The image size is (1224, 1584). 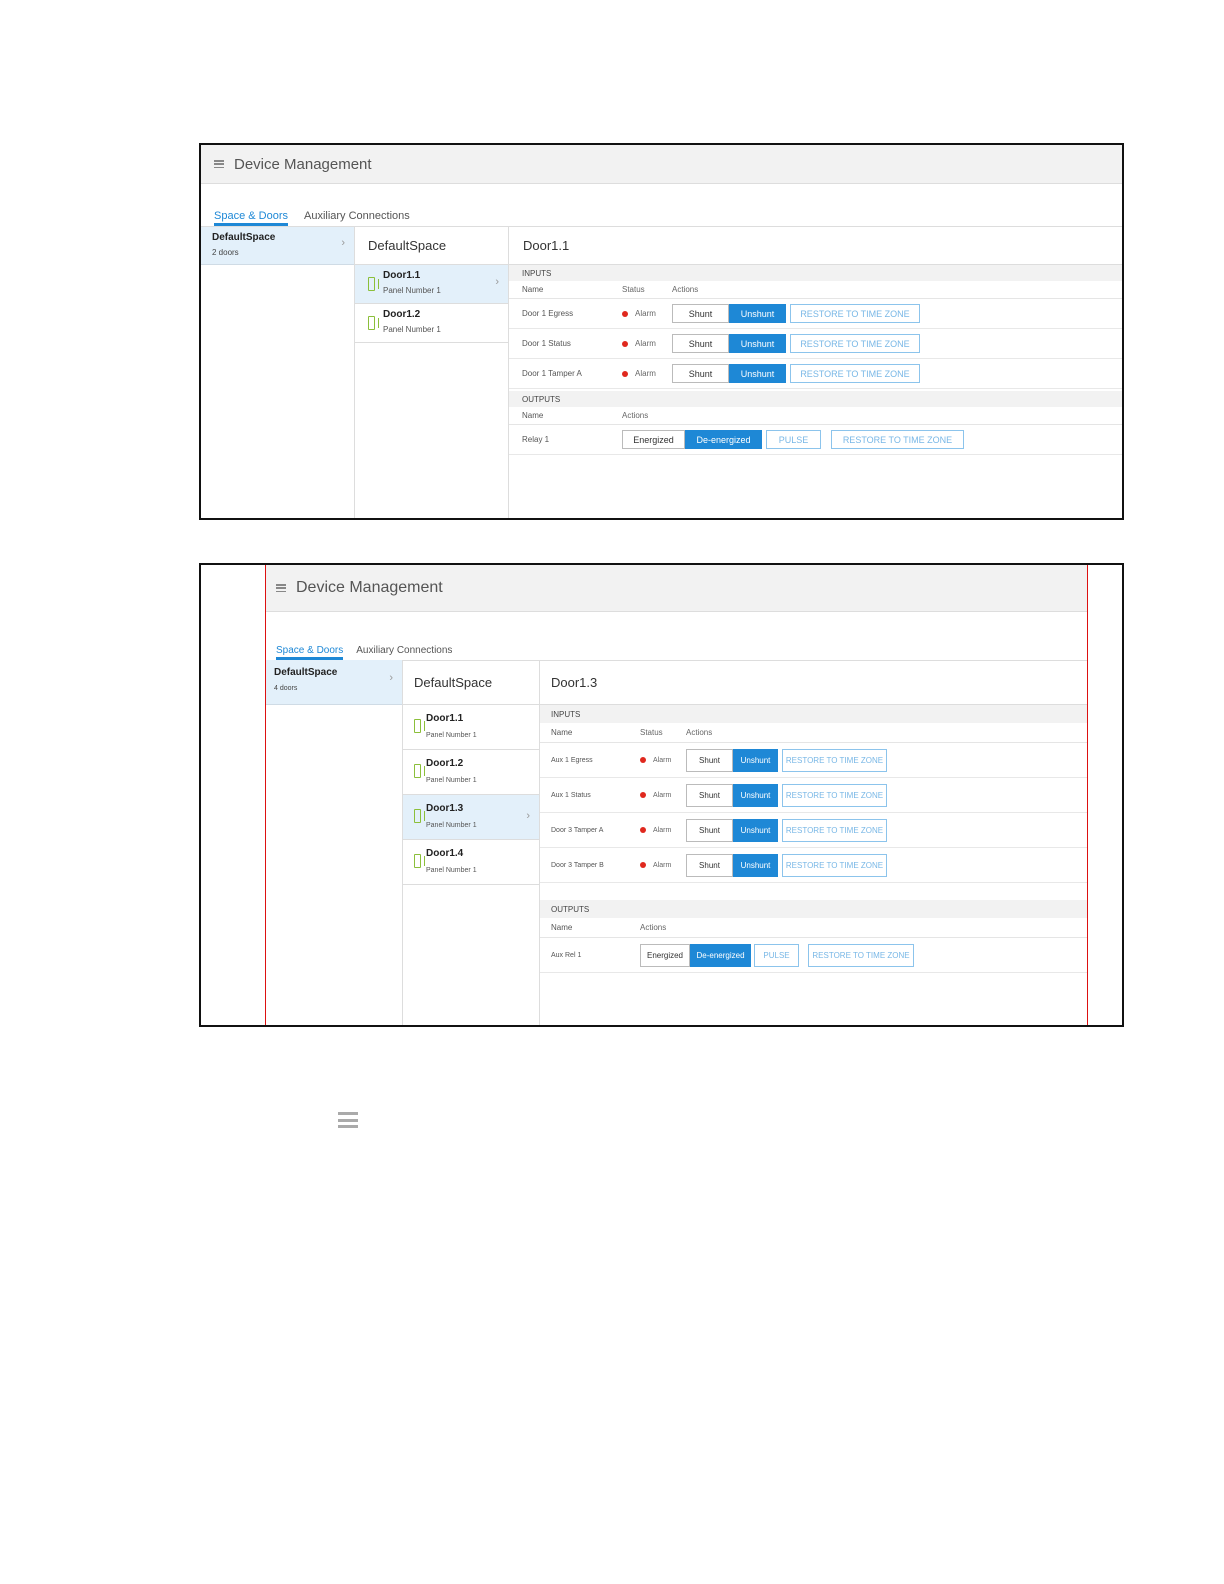 I want to click on col-status-header: Status, so click(x=651, y=732).